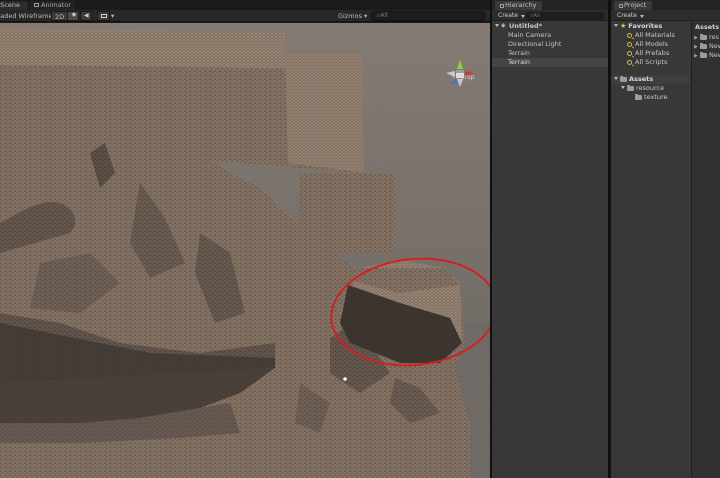 Image resolution: width=720 pixels, height=478 pixels. I want to click on hierarchy-item-label: Main Camera, so click(530, 35).